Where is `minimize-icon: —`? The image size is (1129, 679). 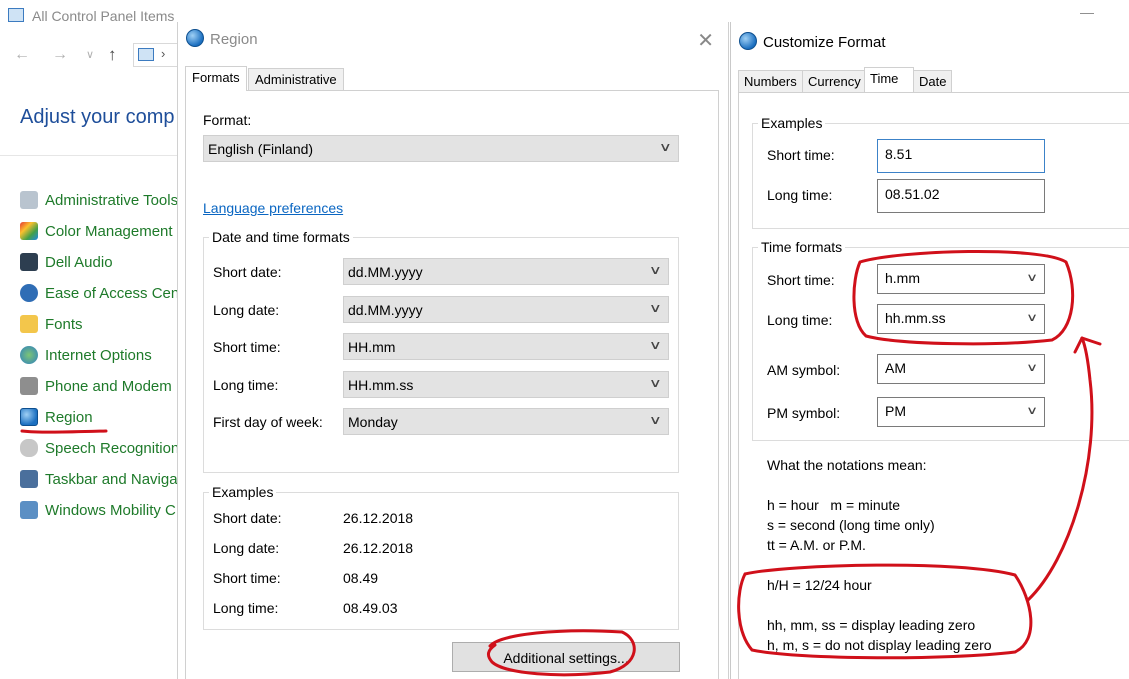 minimize-icon: — is located at coordinates (1087, 12).